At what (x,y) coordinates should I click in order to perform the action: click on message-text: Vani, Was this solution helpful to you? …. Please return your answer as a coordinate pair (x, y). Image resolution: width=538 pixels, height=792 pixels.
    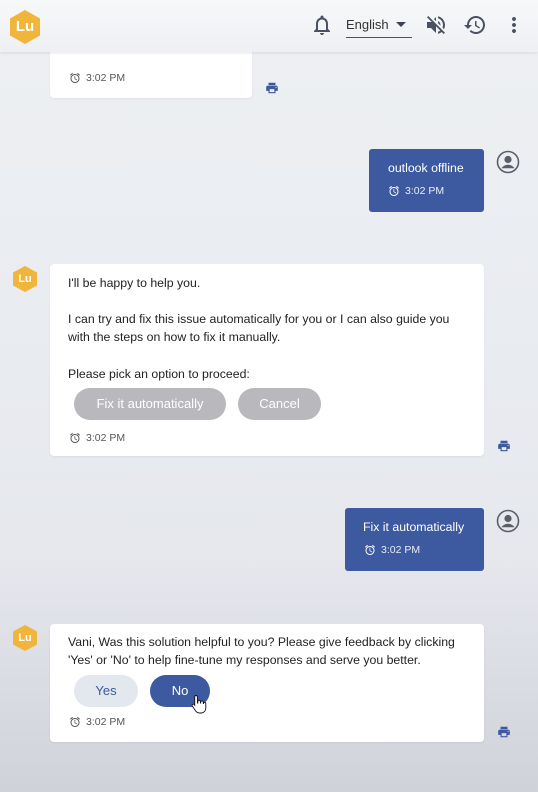
    Looking at the image, I should click on (261, 642).